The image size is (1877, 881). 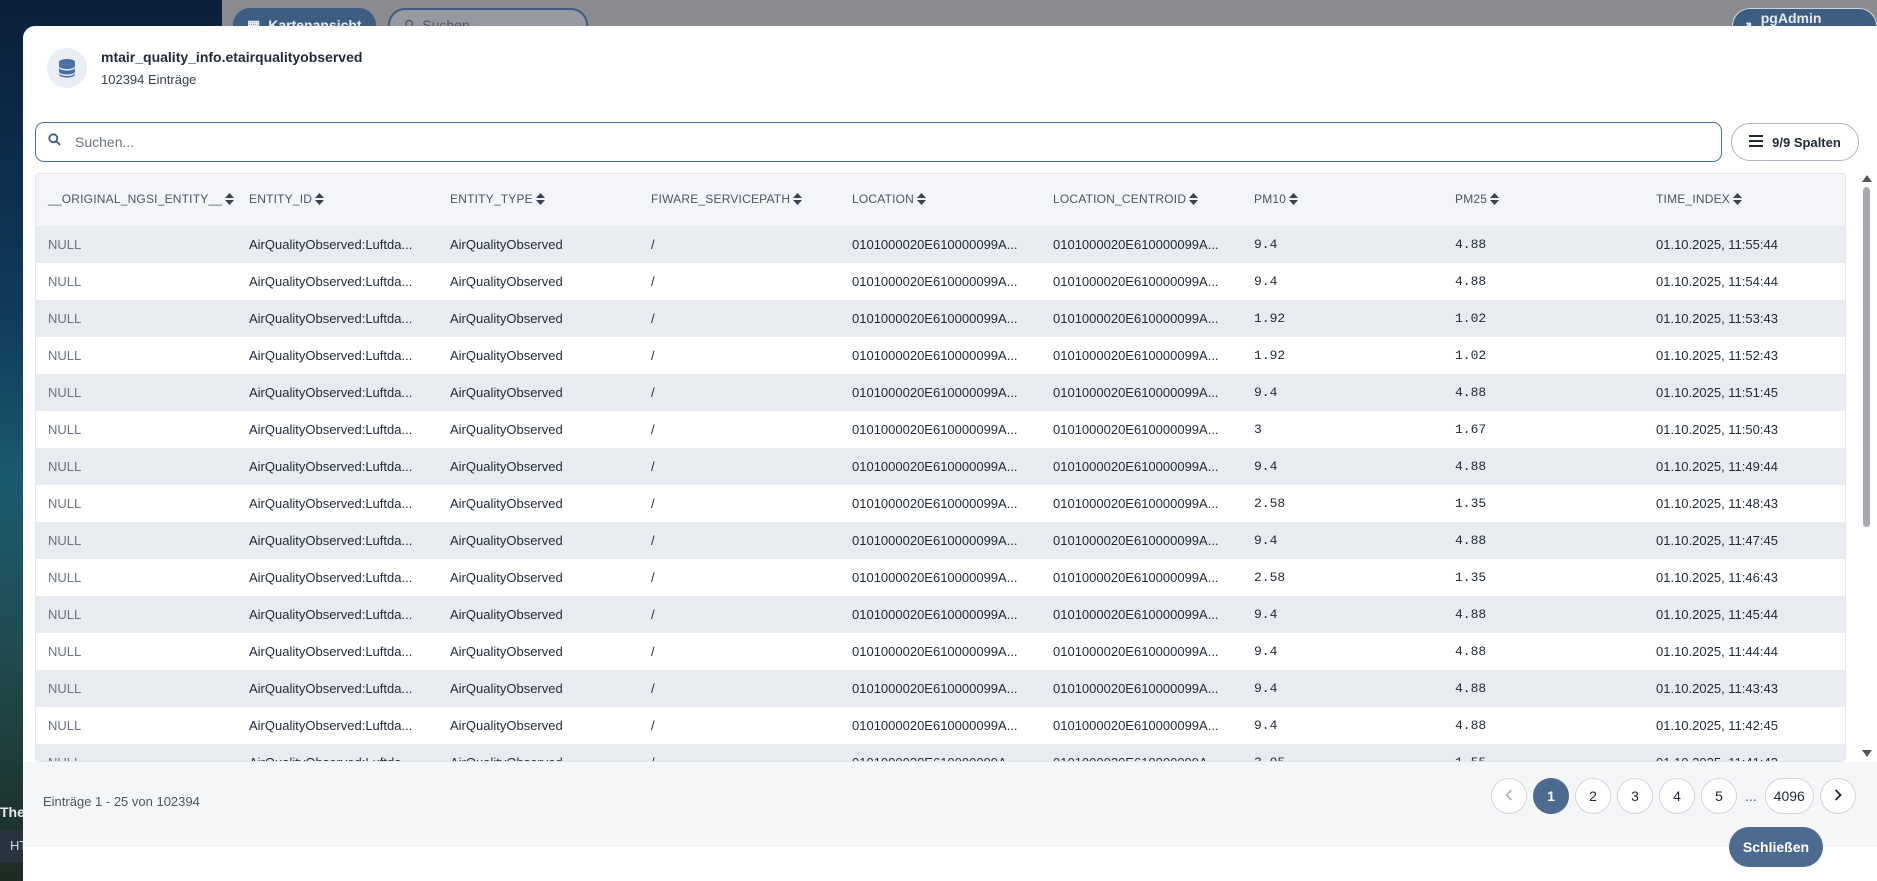 I want to click on table-cell: 1.55, so click(x=1543, y=752).